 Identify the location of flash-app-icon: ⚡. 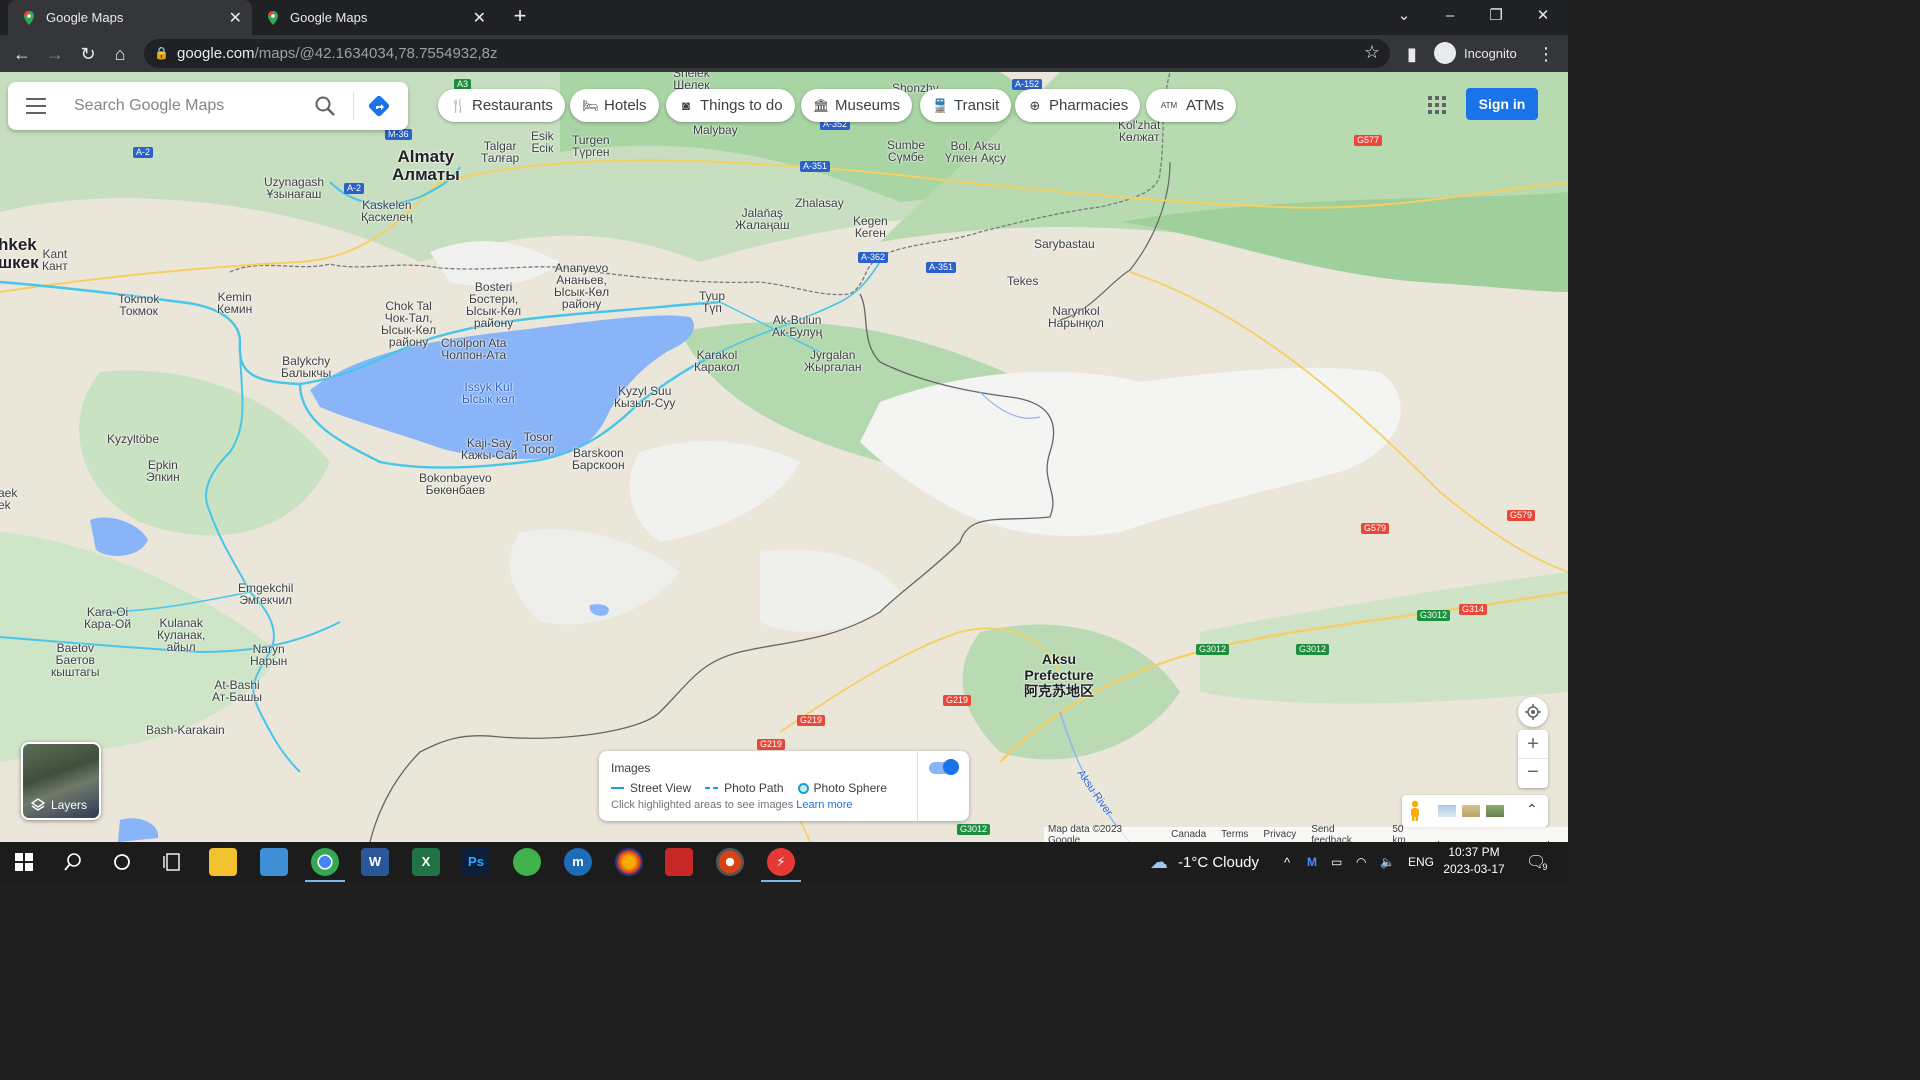
(781, 865).